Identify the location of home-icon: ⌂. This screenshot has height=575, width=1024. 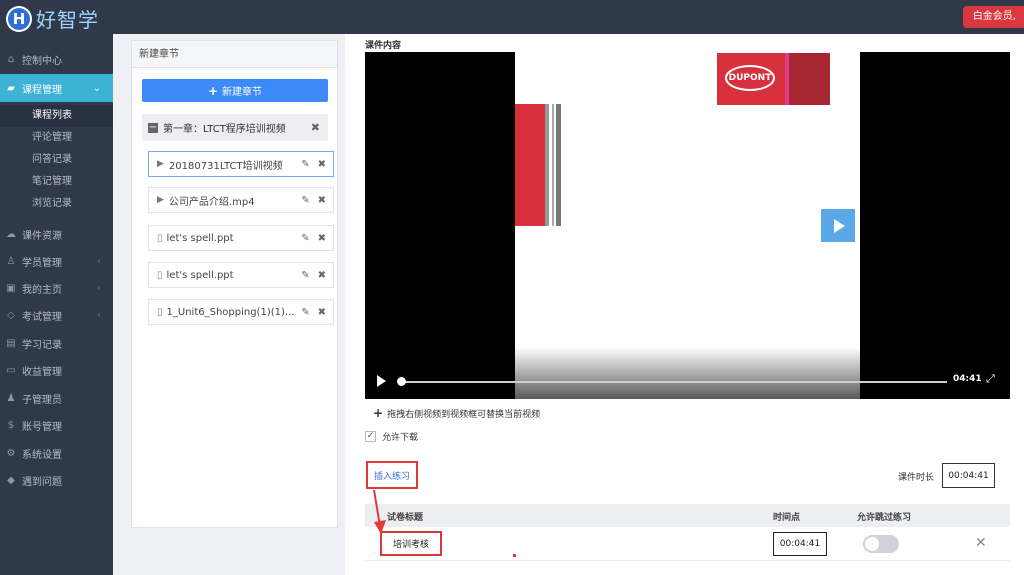
(11, 59).